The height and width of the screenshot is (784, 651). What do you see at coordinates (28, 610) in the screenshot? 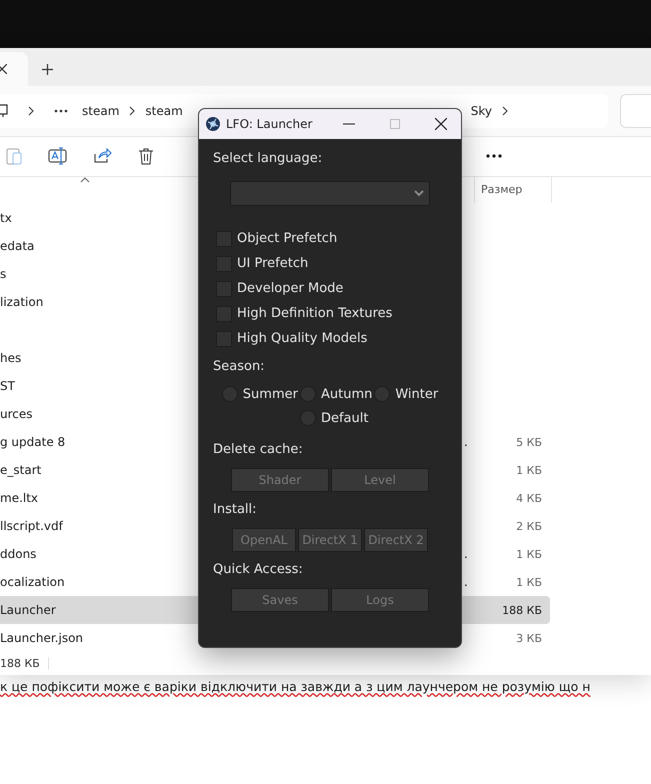
I see `file-name: Launcher` at bounding box center [28, 610].